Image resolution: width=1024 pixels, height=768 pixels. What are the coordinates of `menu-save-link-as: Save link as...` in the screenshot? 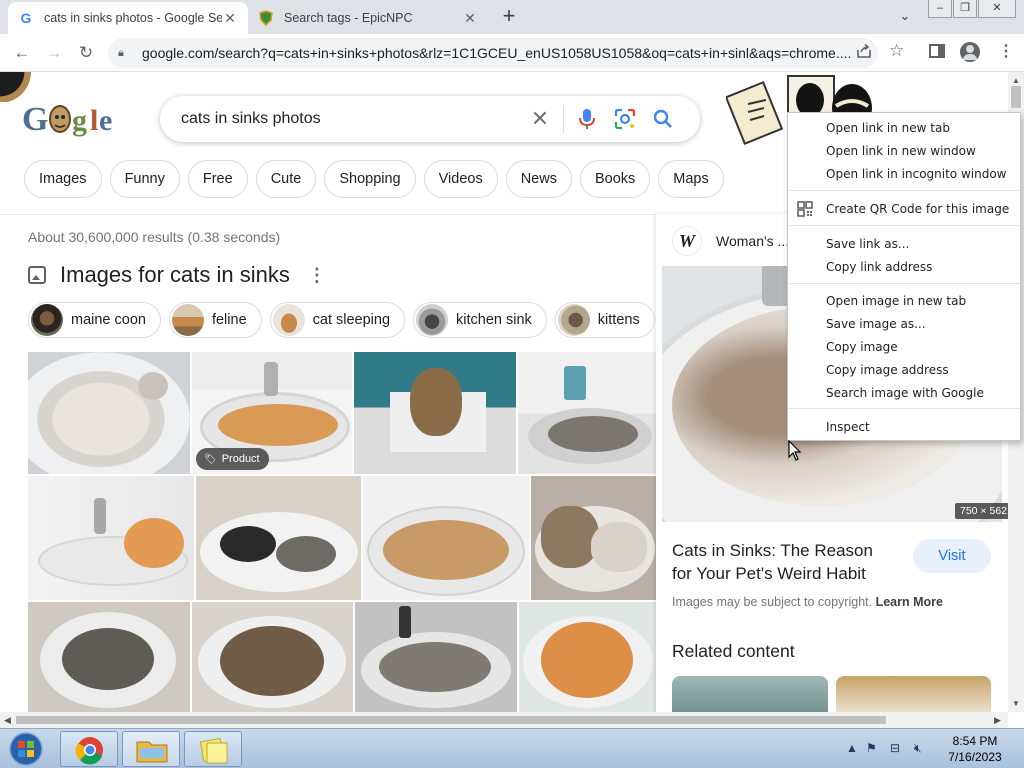 It's located at (867, 244).